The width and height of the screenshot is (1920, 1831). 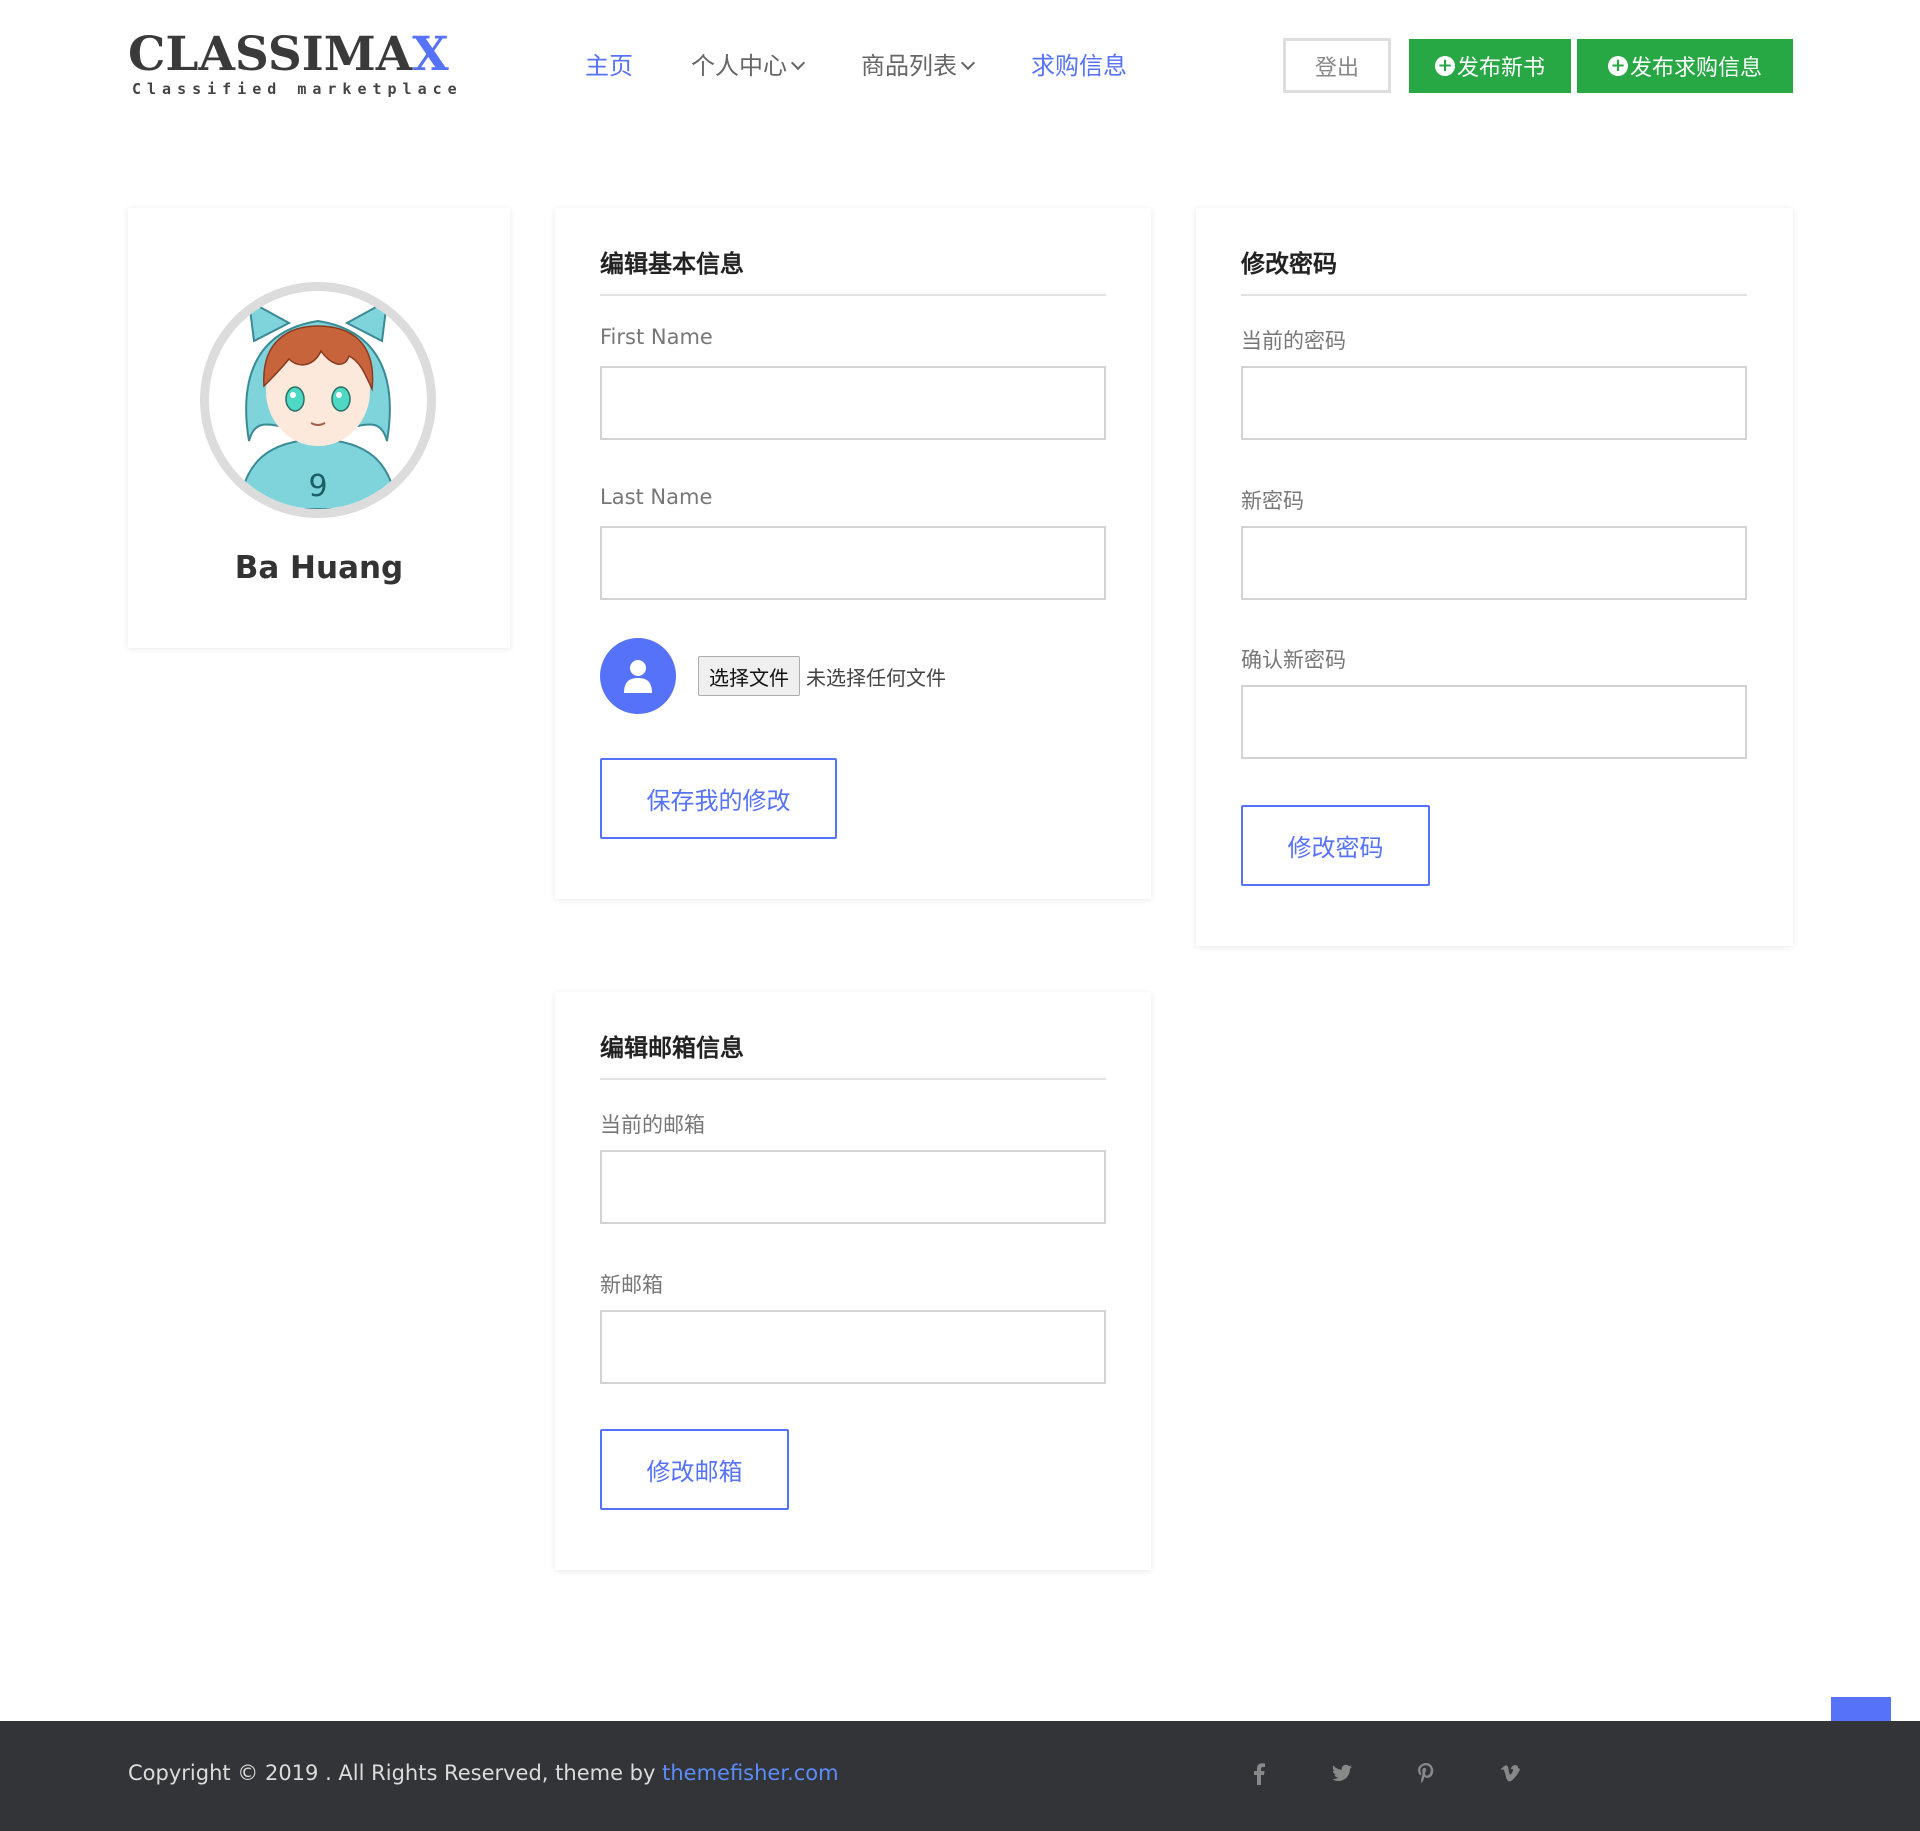 I want to click on publish-request-button: + 发布求购信息, so click(x=1685, y=66).